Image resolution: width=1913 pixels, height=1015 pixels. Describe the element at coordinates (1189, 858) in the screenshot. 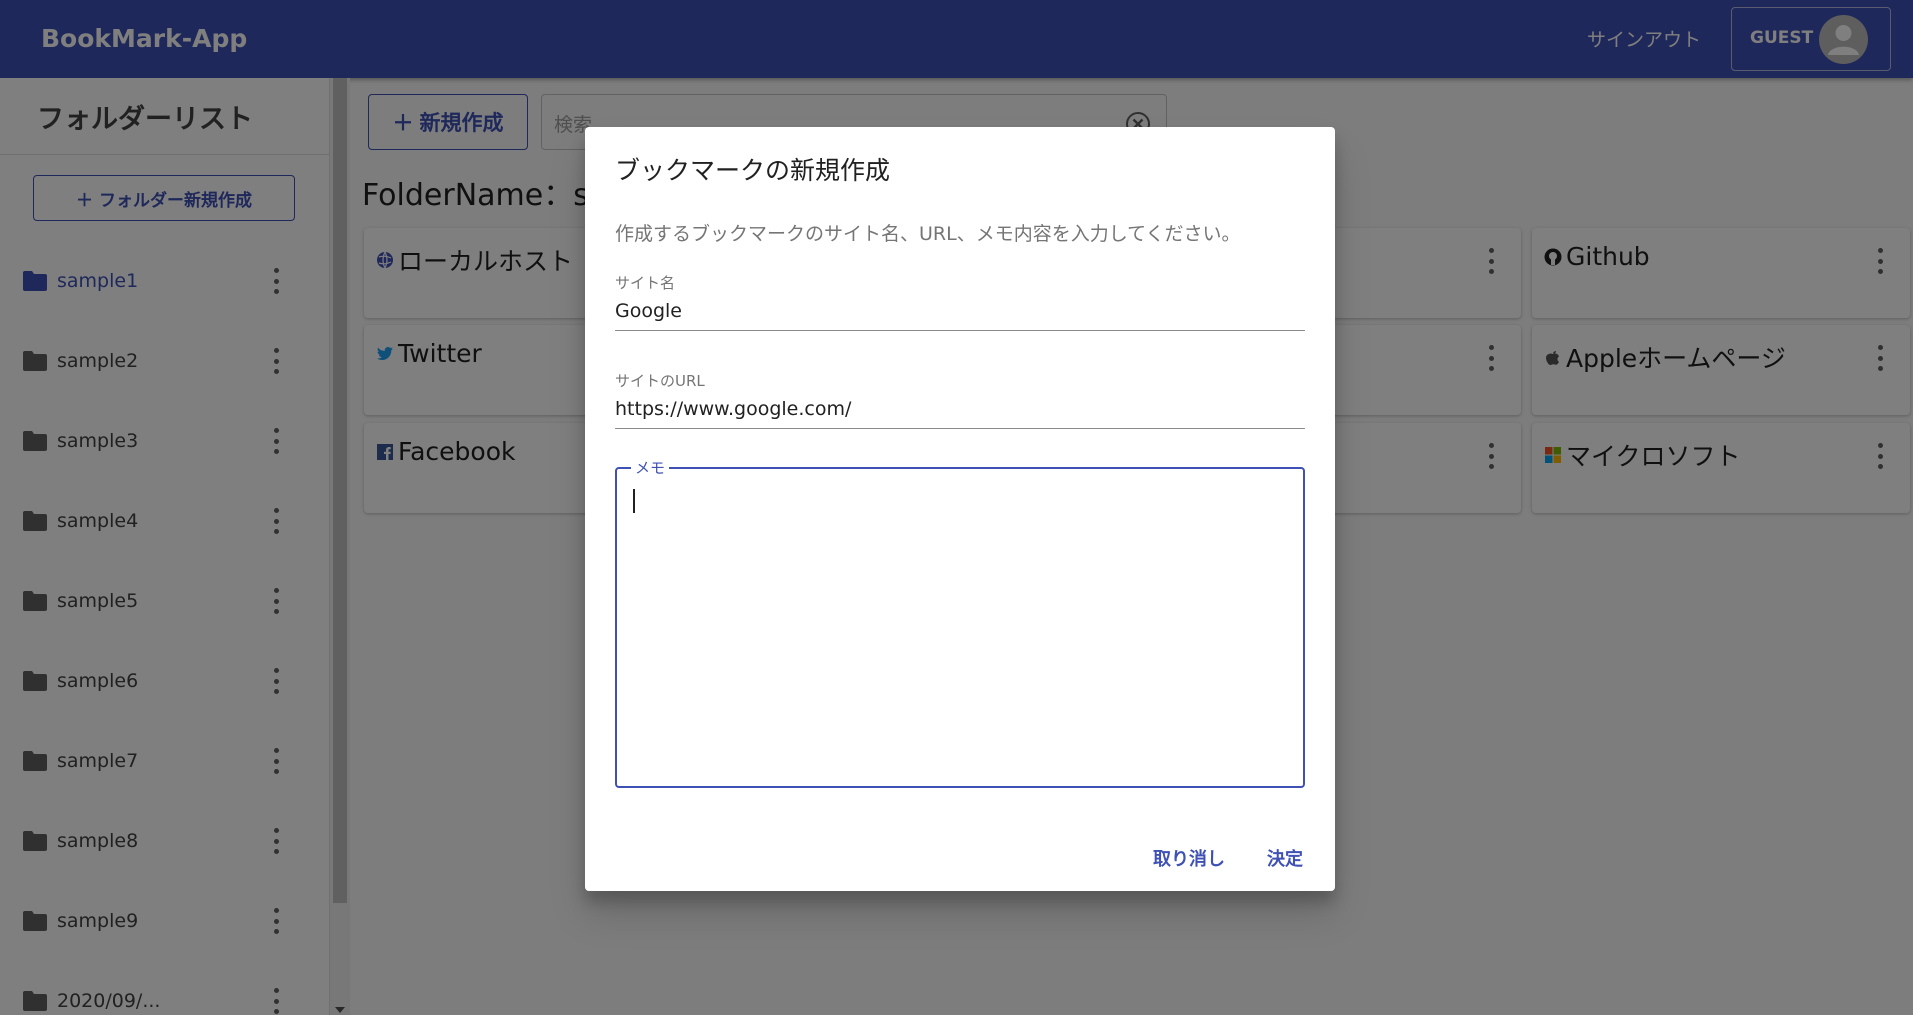

I see `cancel-button: 取り消し` at that location.